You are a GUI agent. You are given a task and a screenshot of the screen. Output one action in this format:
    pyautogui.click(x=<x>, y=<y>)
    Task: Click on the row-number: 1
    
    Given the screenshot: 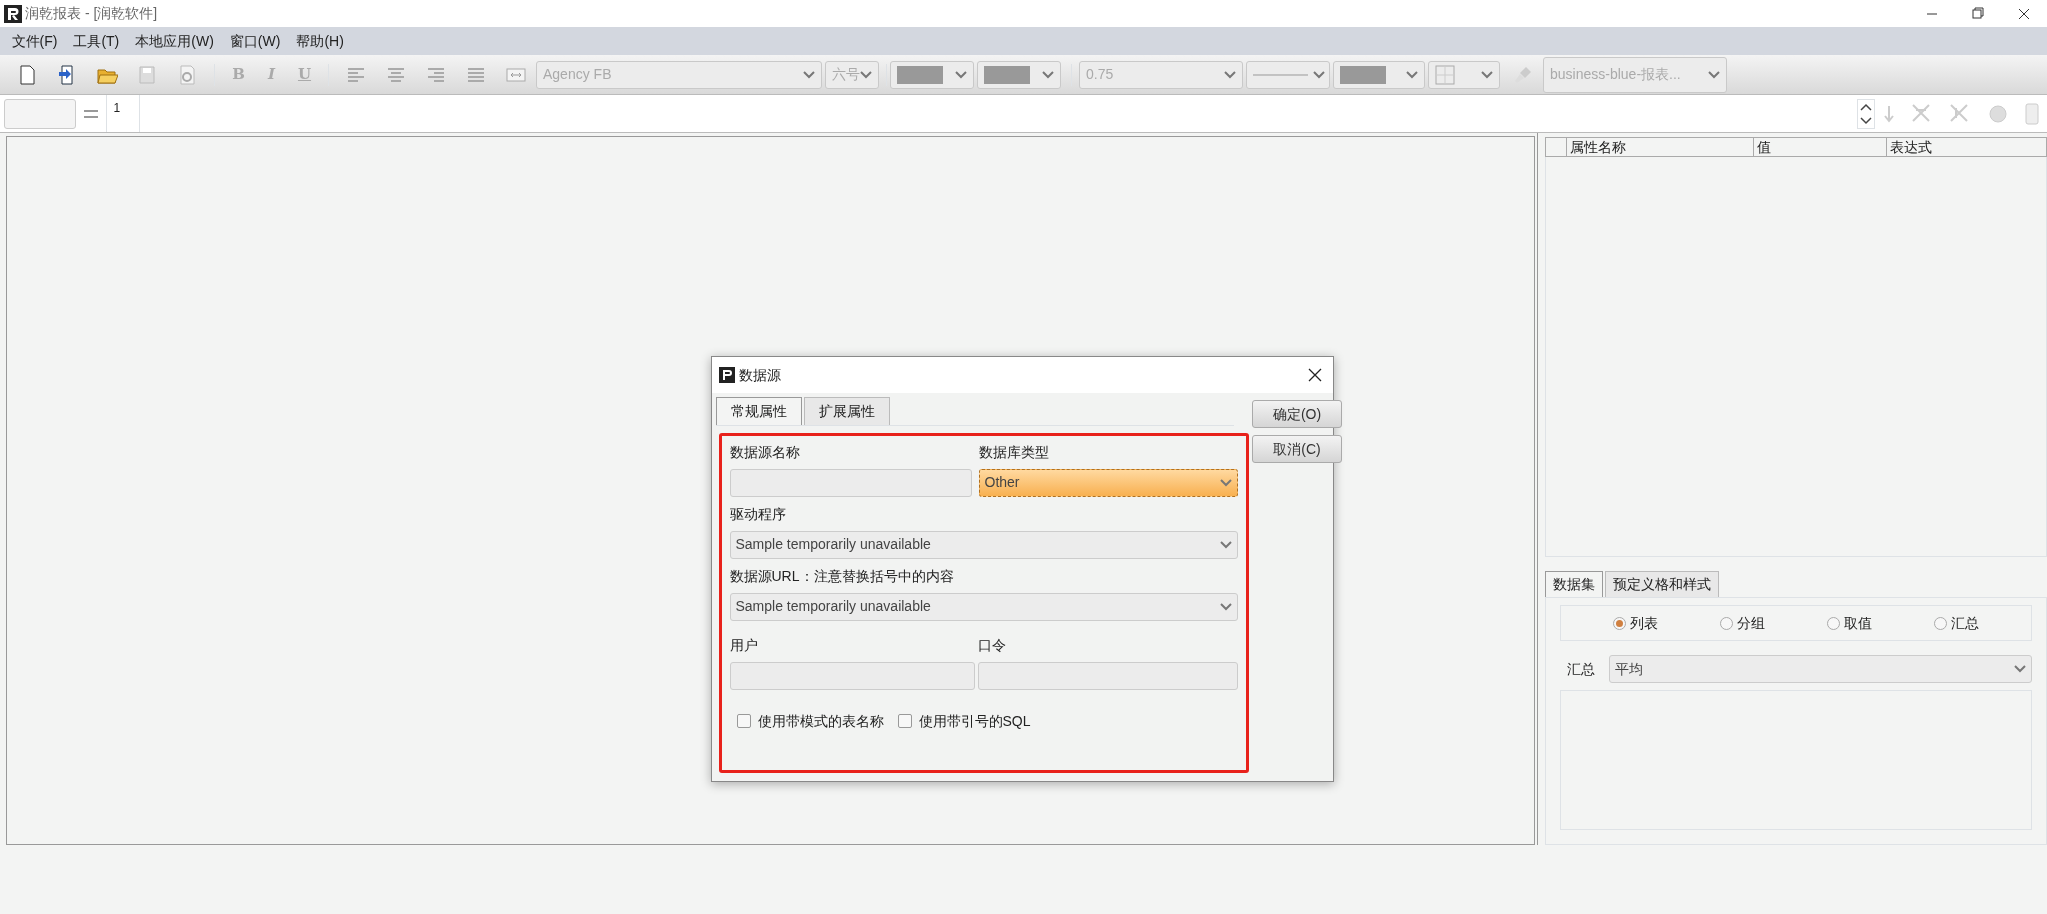 What is the action you would take?
    pyautogui.click(x=122, y=113)
    